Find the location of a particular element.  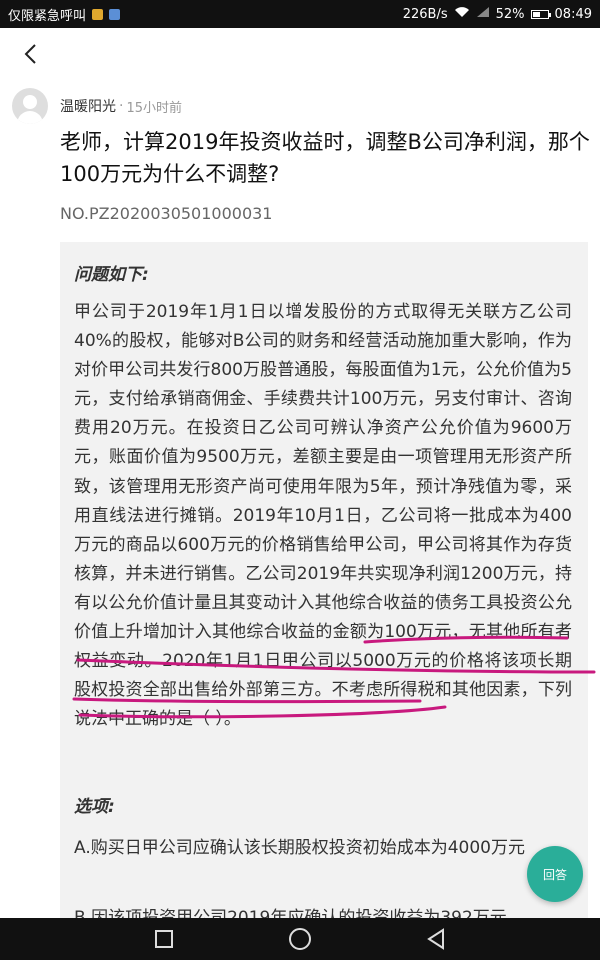

post-time: 15小时前 is located at coordinates (154, 108).